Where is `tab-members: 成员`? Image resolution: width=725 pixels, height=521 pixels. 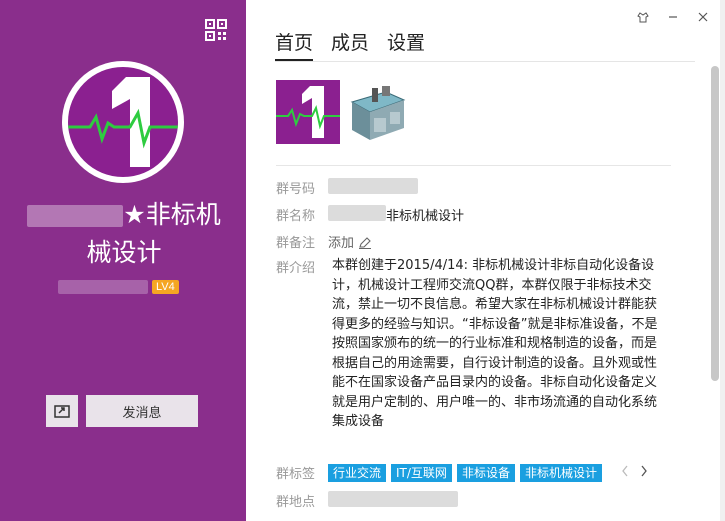 tab-members: 成员 is located at coordinates (350, 44).